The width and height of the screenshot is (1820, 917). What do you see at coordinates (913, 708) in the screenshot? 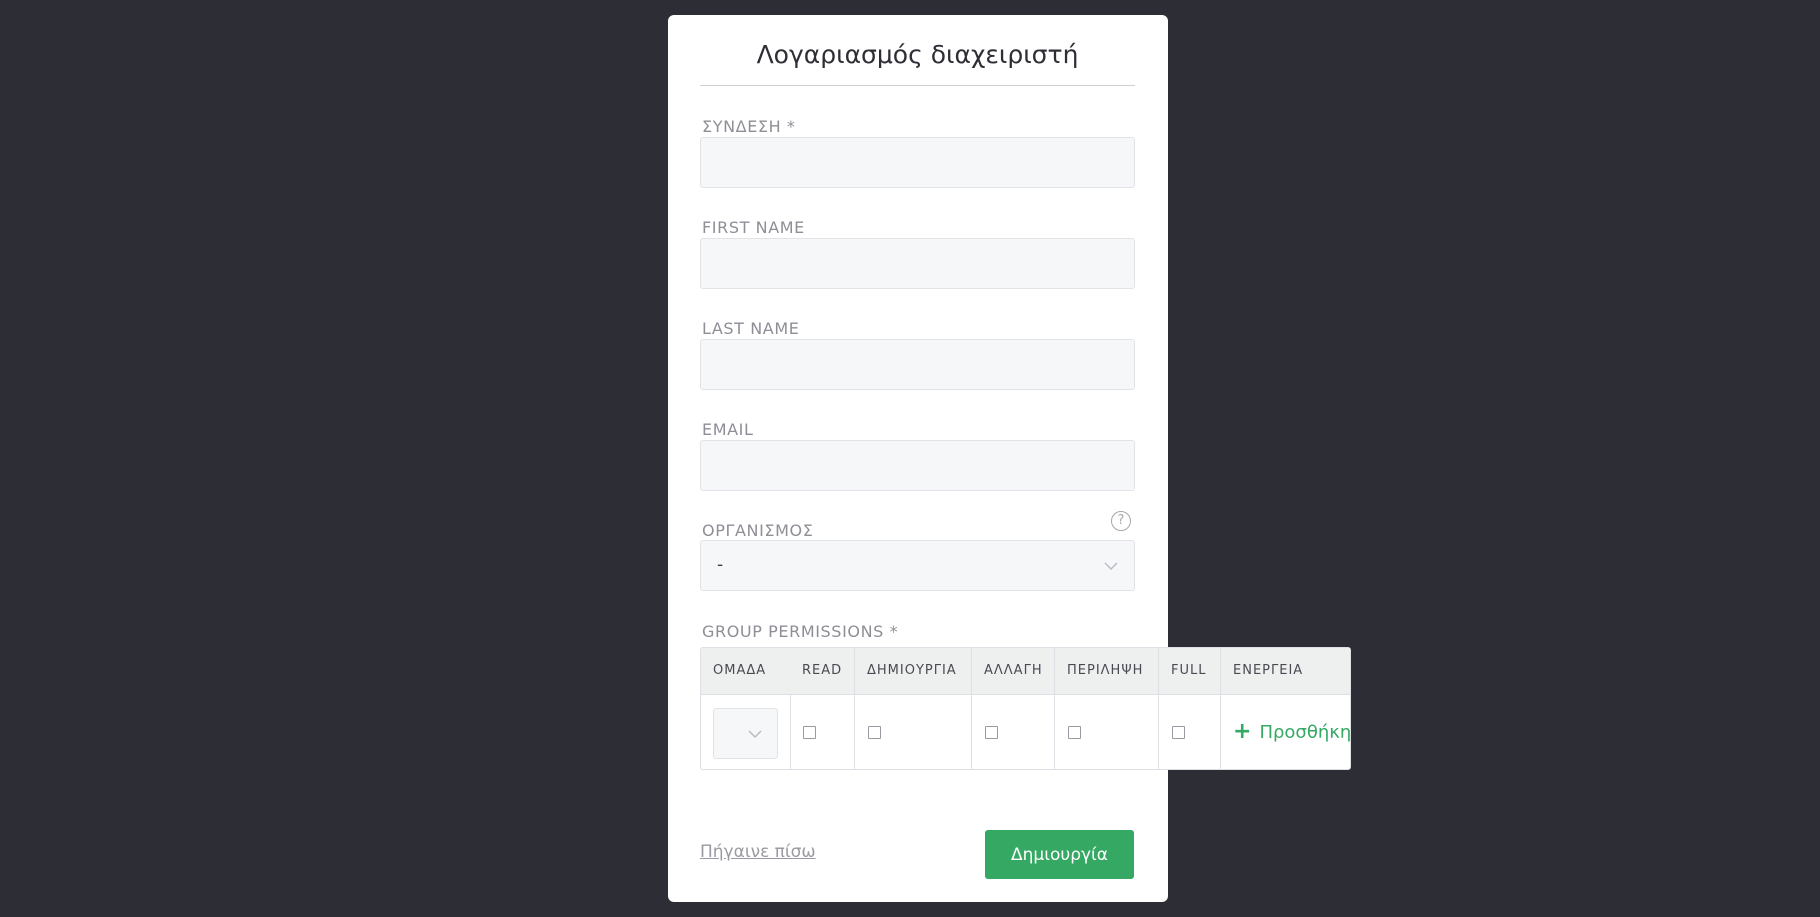
I see `create-column: ΔΗΜΙΟΥΡΓΙΑ` at bounding box center [913, 708].